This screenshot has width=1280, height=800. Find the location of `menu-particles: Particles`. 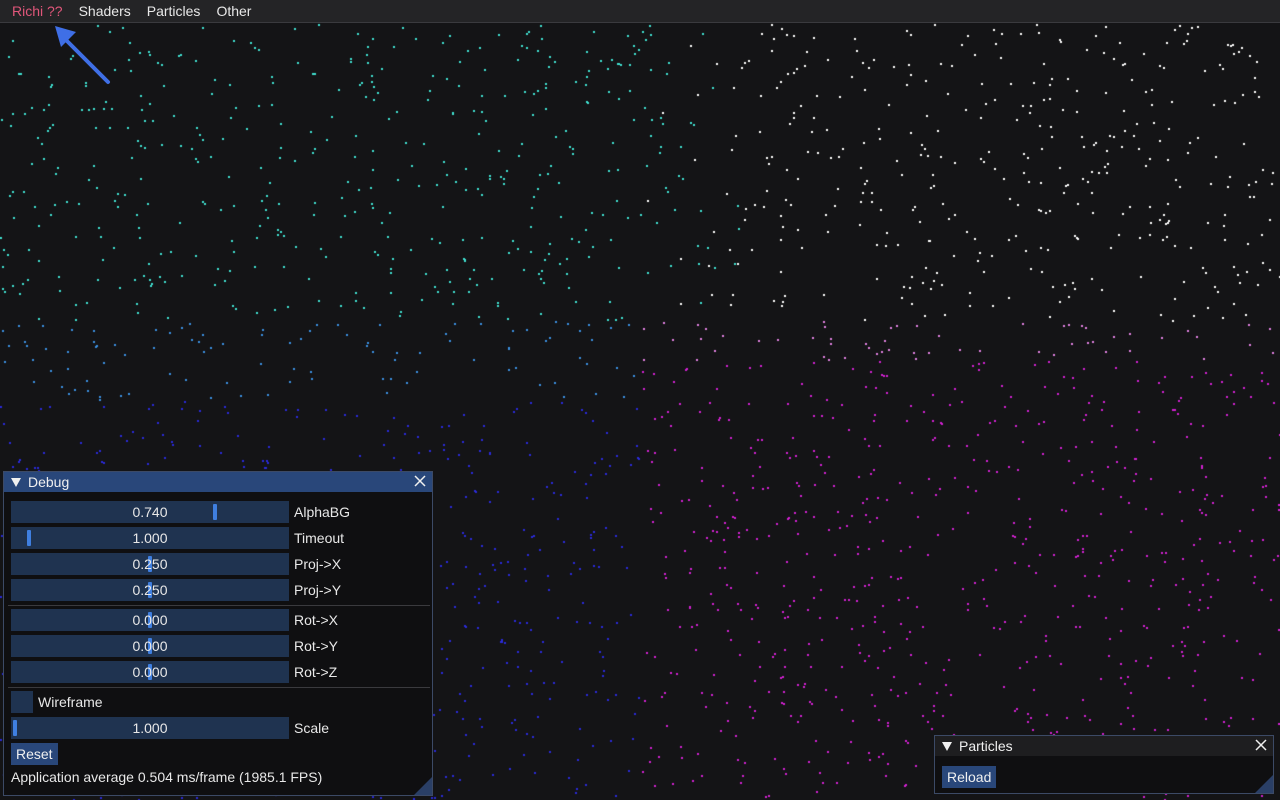

menu-particles: Particles is located at coordinates (174, 11).